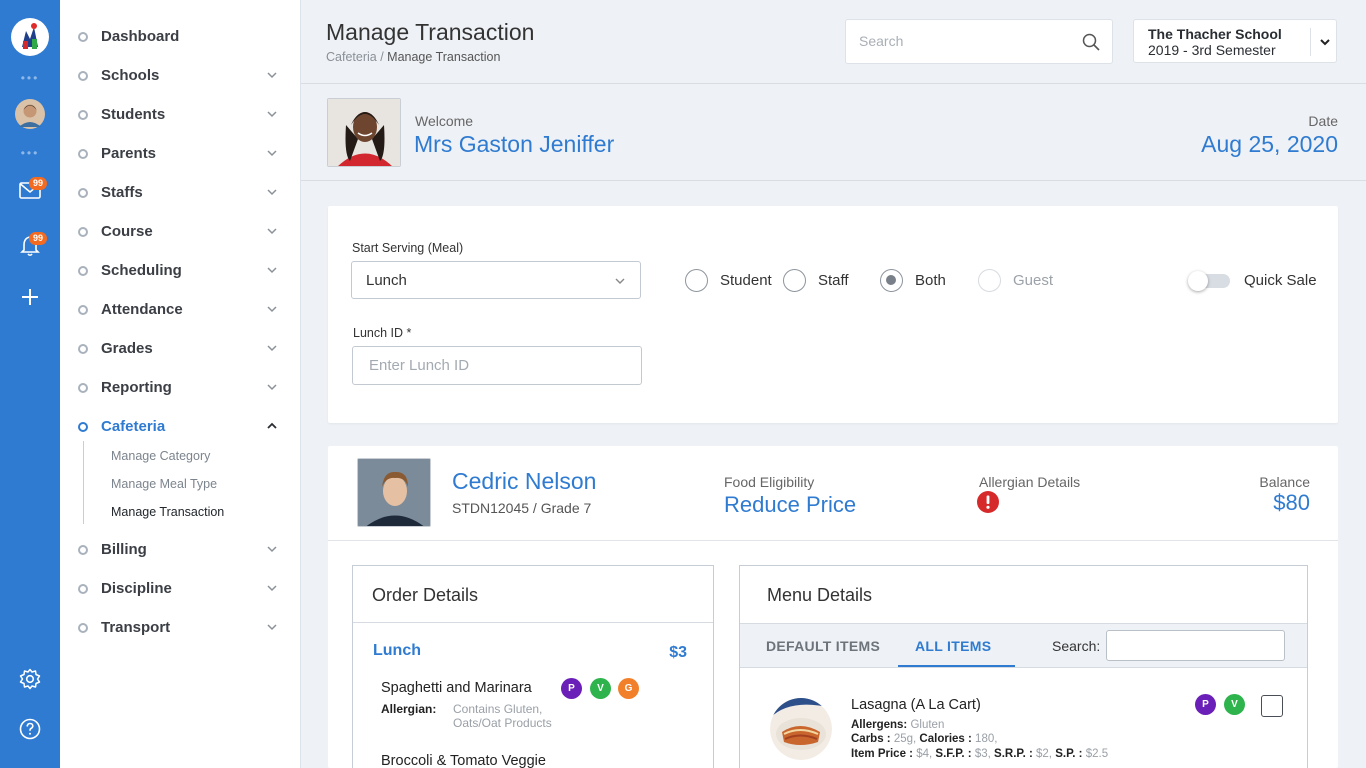 The height and width of the screenshot is (768, 1366). I want to click on toggle-knob, so click(1198, 281).